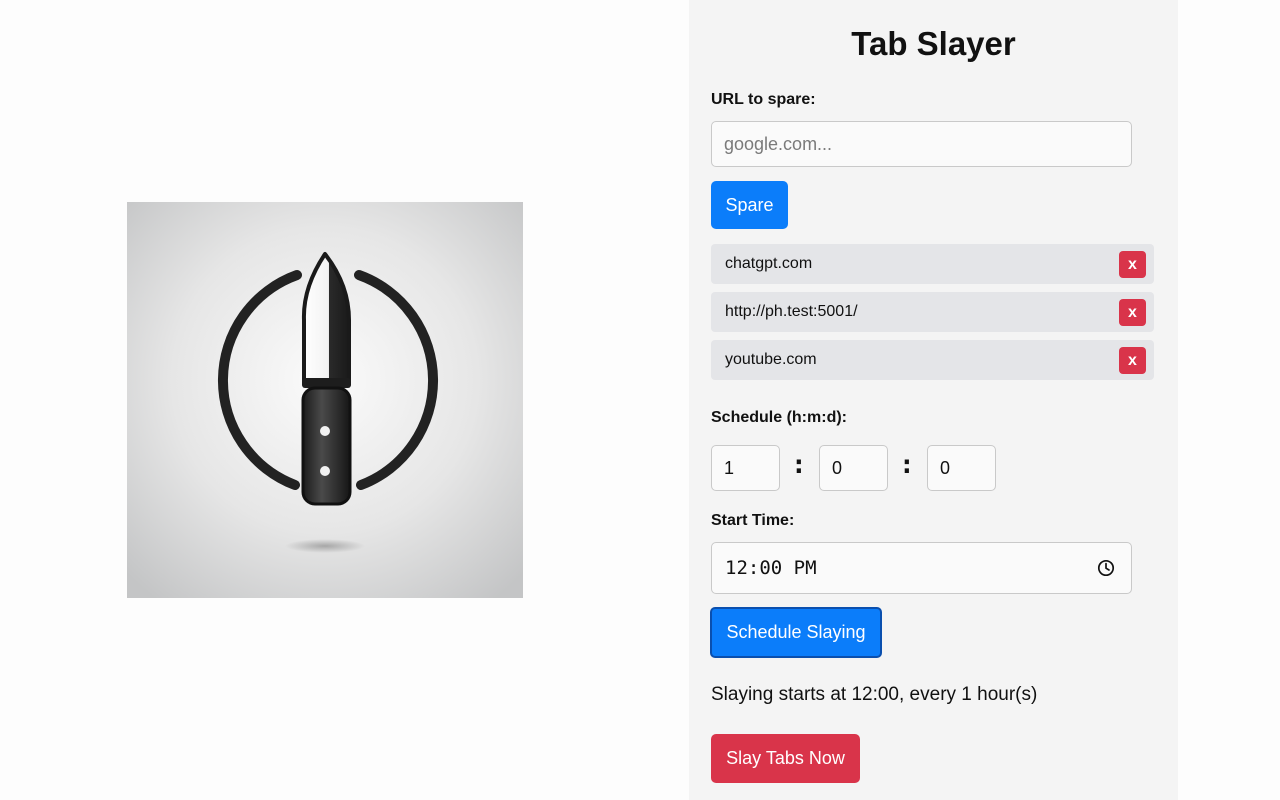 The image size is (1280, 800). What do you see at coordinates (1106, 568) in the screenshot?
I see `clock-icon` at bounding box center [1106, 568].